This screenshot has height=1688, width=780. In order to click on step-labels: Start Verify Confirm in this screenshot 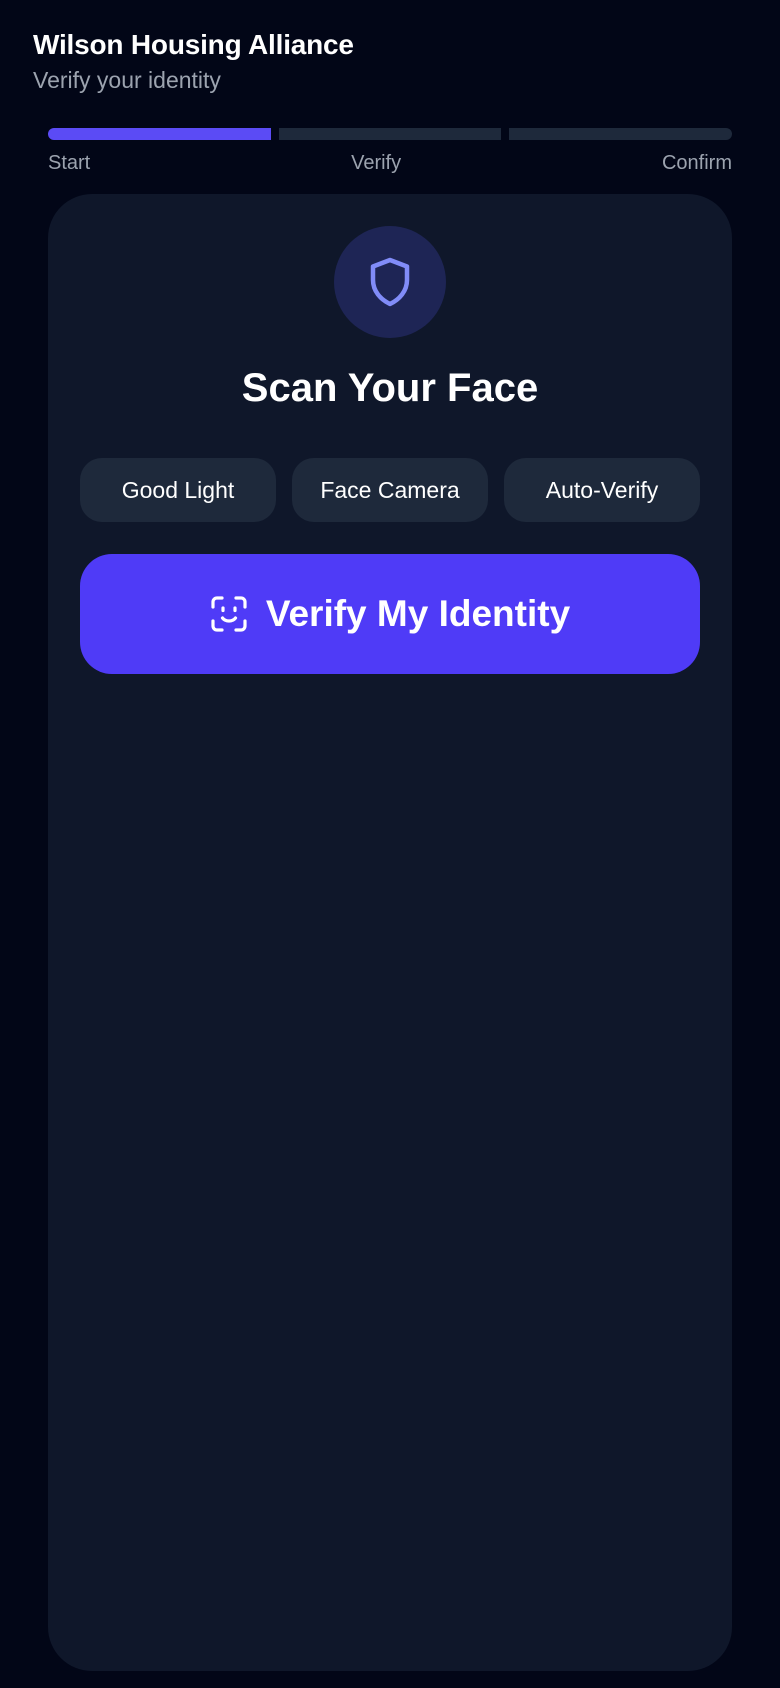, I will do `click(390, 163)`.